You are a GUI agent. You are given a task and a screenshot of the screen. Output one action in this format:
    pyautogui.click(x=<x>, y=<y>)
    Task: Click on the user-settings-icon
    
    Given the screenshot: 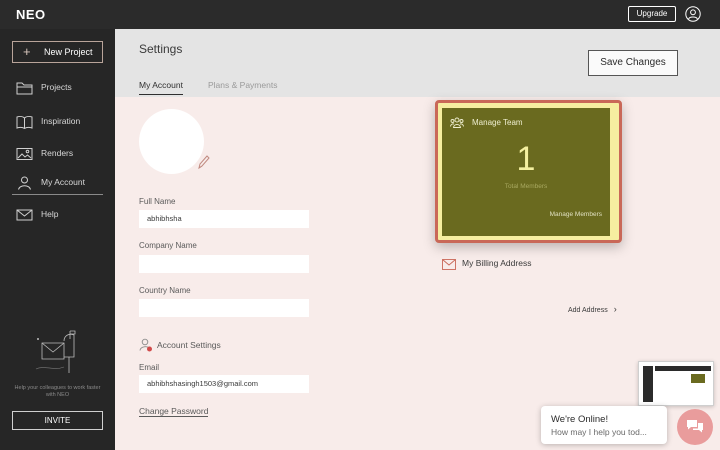 What is the action you would take?
    pyautogui.click(x=145, y=345)
    